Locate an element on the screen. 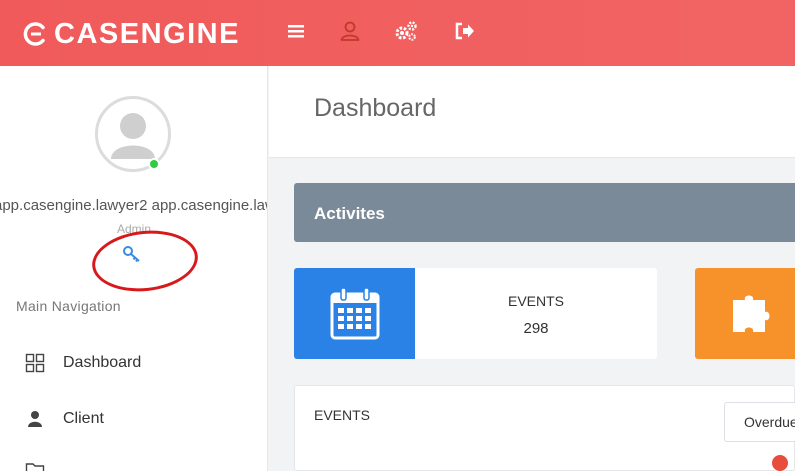 The width and height of the screenshot is (795, 471). avatar is located at coordinates (133, 134).